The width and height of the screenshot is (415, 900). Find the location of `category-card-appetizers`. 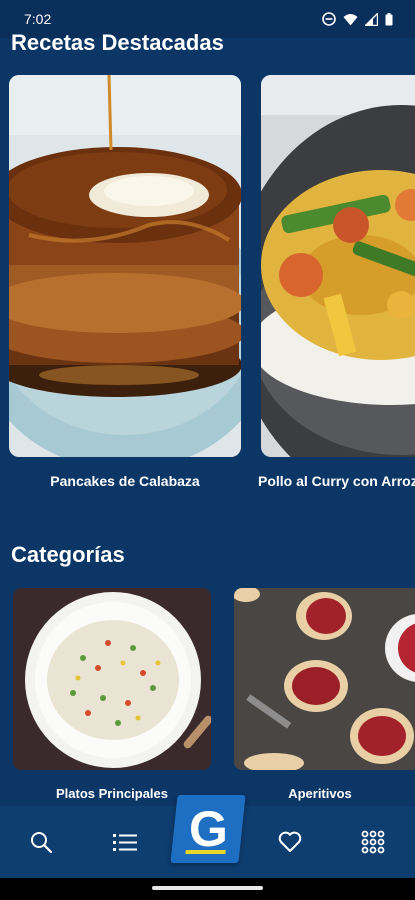

category-card-appetizers is located at coordinates (324, 679).